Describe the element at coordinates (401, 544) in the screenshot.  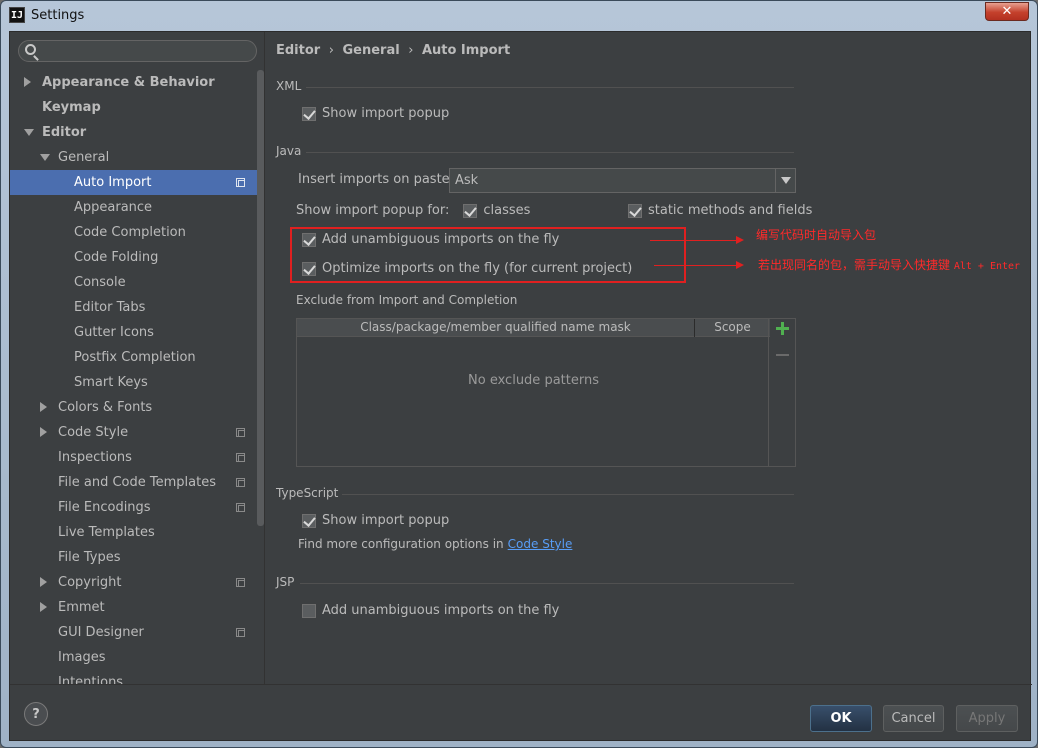
I see `ts-find-more-text: Find more configuration options in` at that location.